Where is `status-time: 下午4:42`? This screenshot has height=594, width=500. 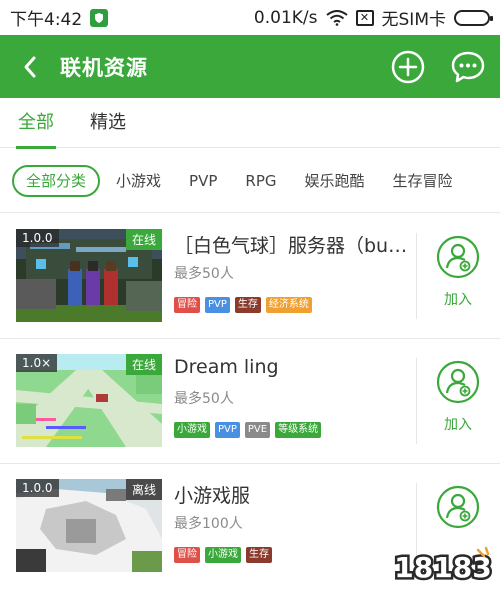 status-time: 下午4:42 is located at coordinates (46, 20).